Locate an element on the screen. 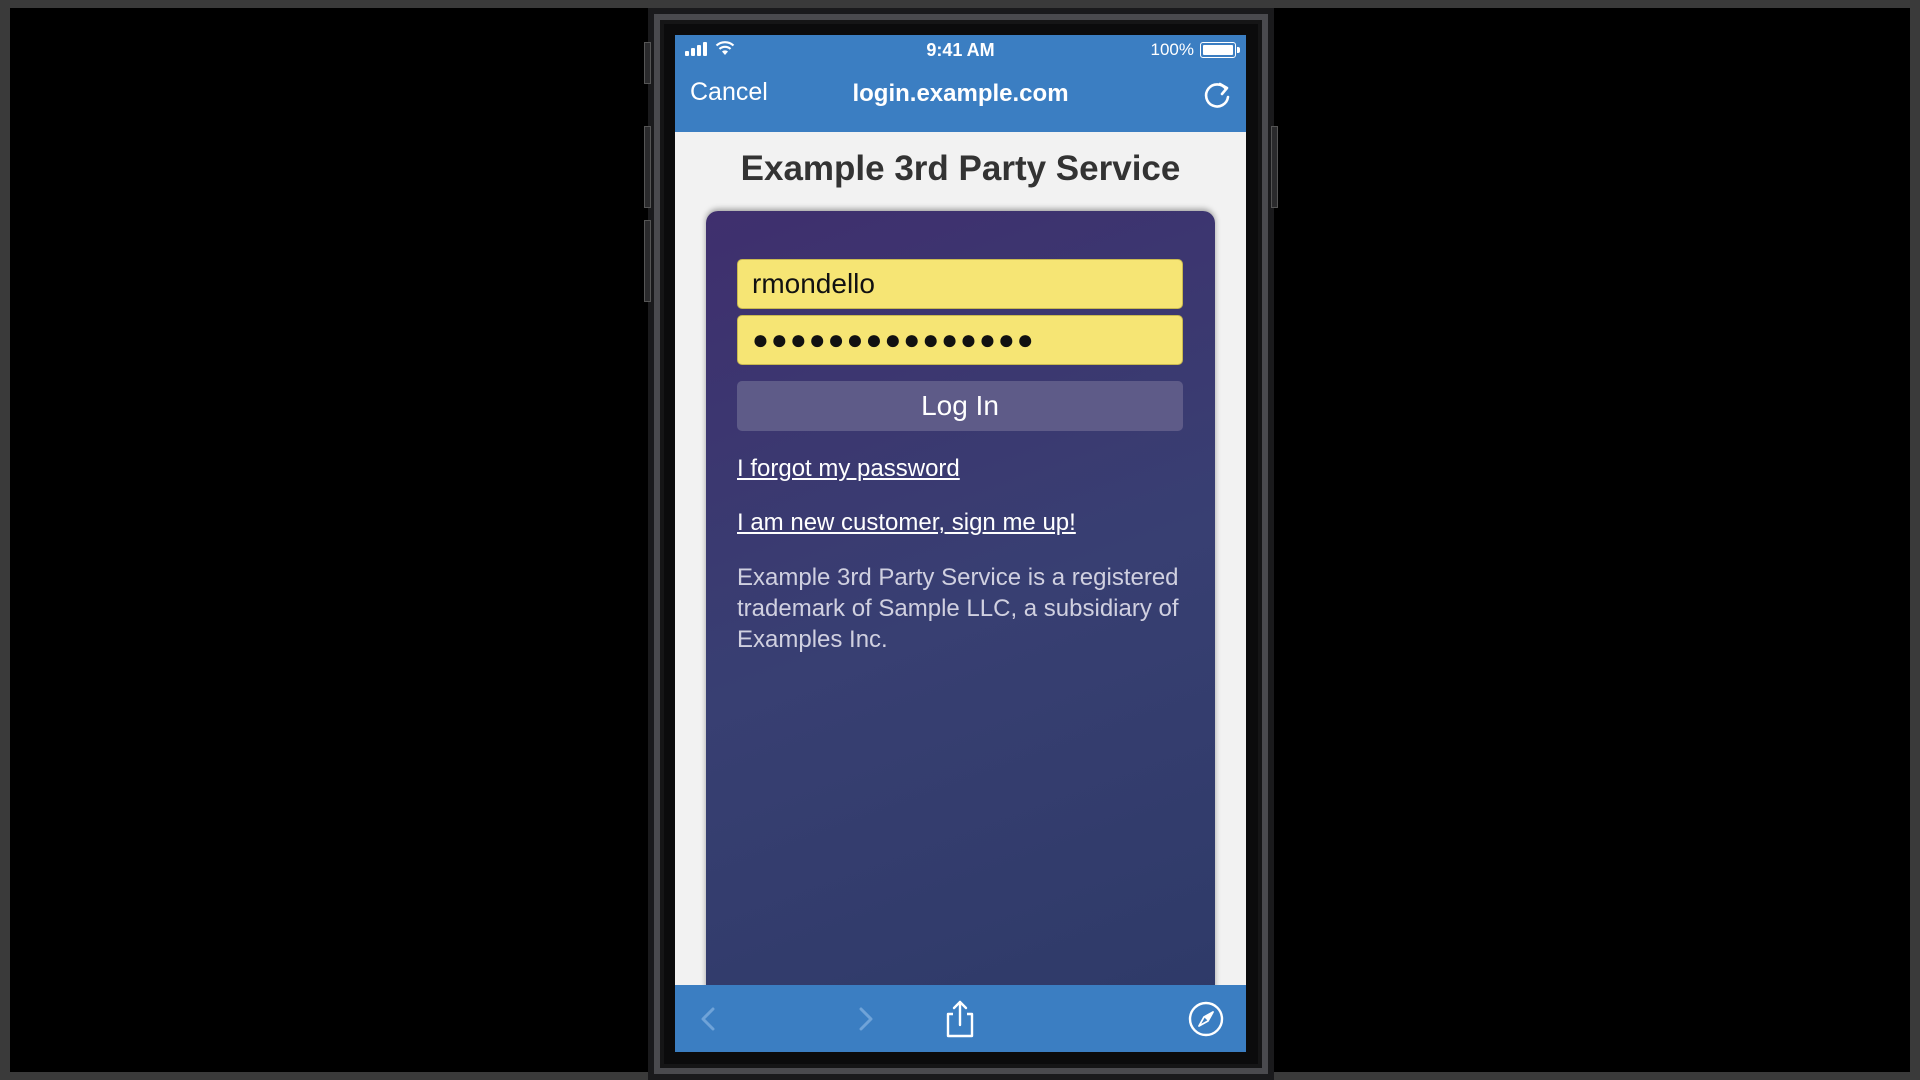 The height and width of the screenshot is (1080, 1920). password-field: ●●●●●●●●●●●●●●● is located at coordinates (960, 340).